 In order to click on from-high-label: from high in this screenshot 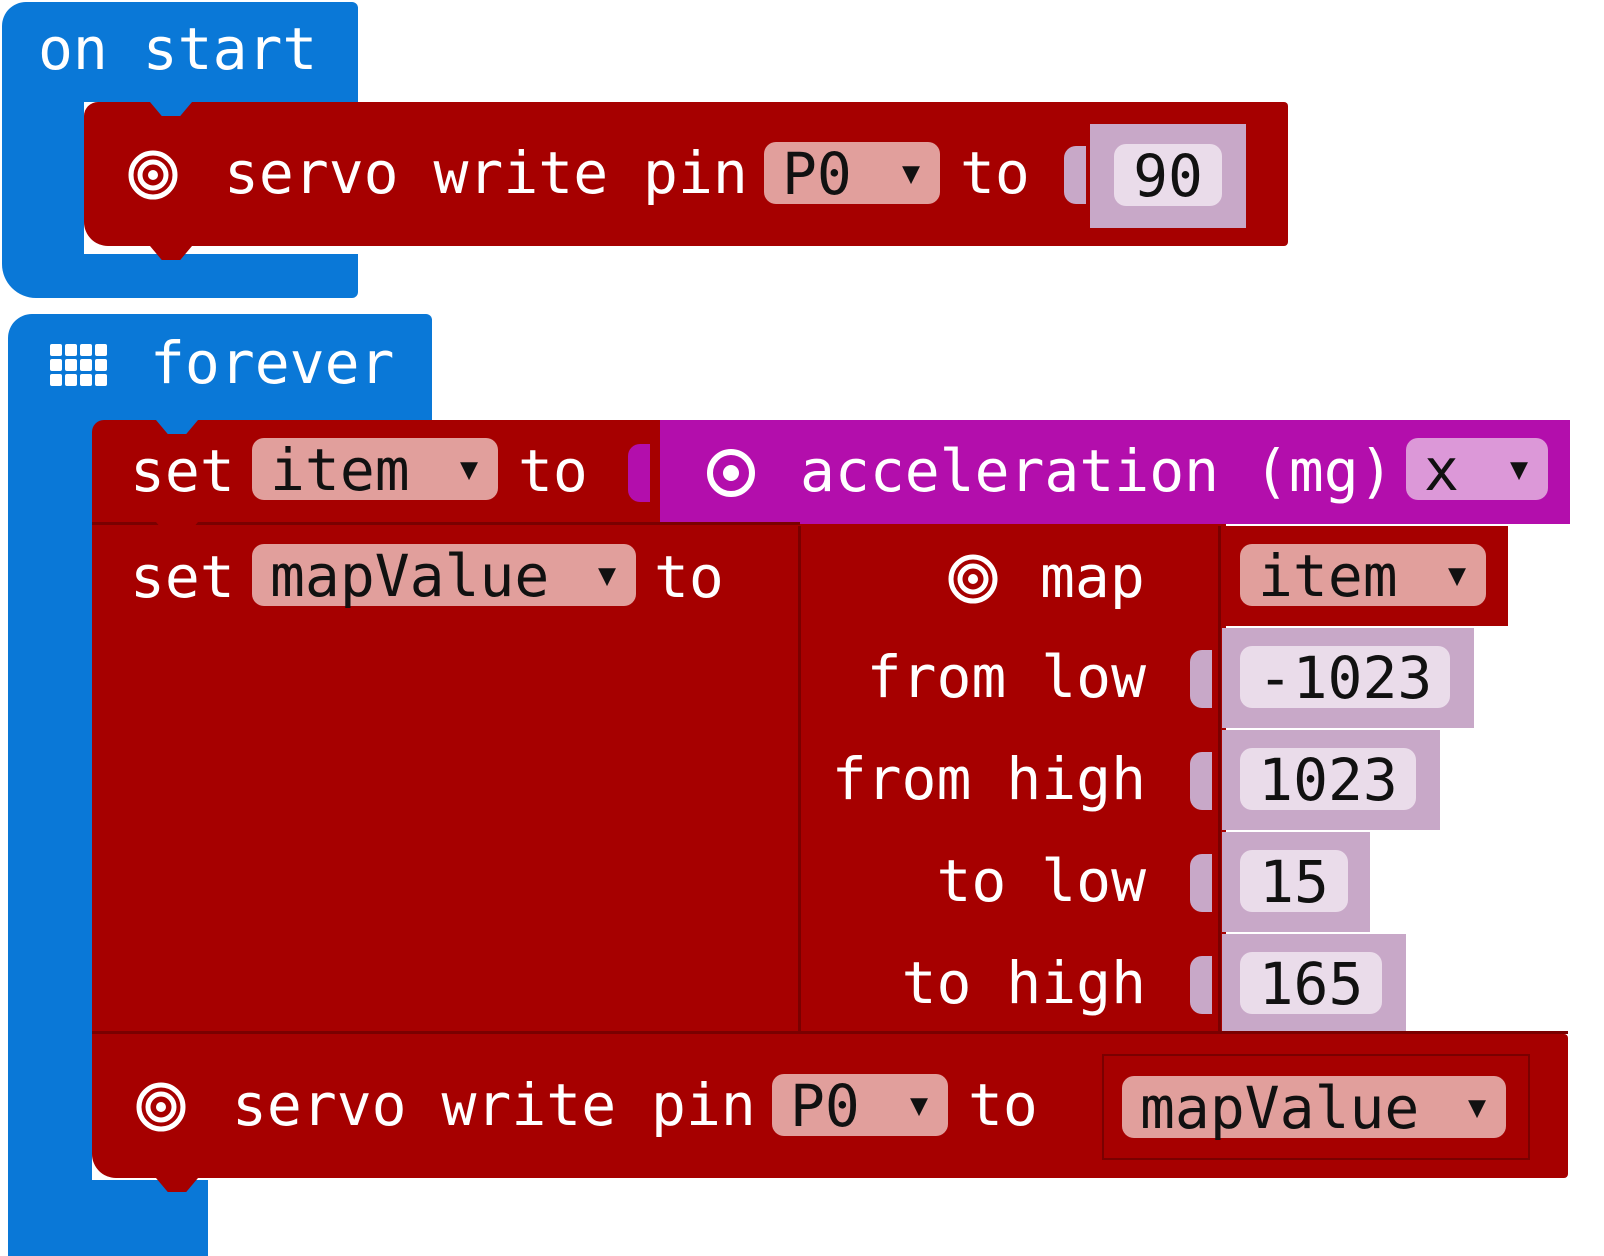, I will do `click(988, 779)`.